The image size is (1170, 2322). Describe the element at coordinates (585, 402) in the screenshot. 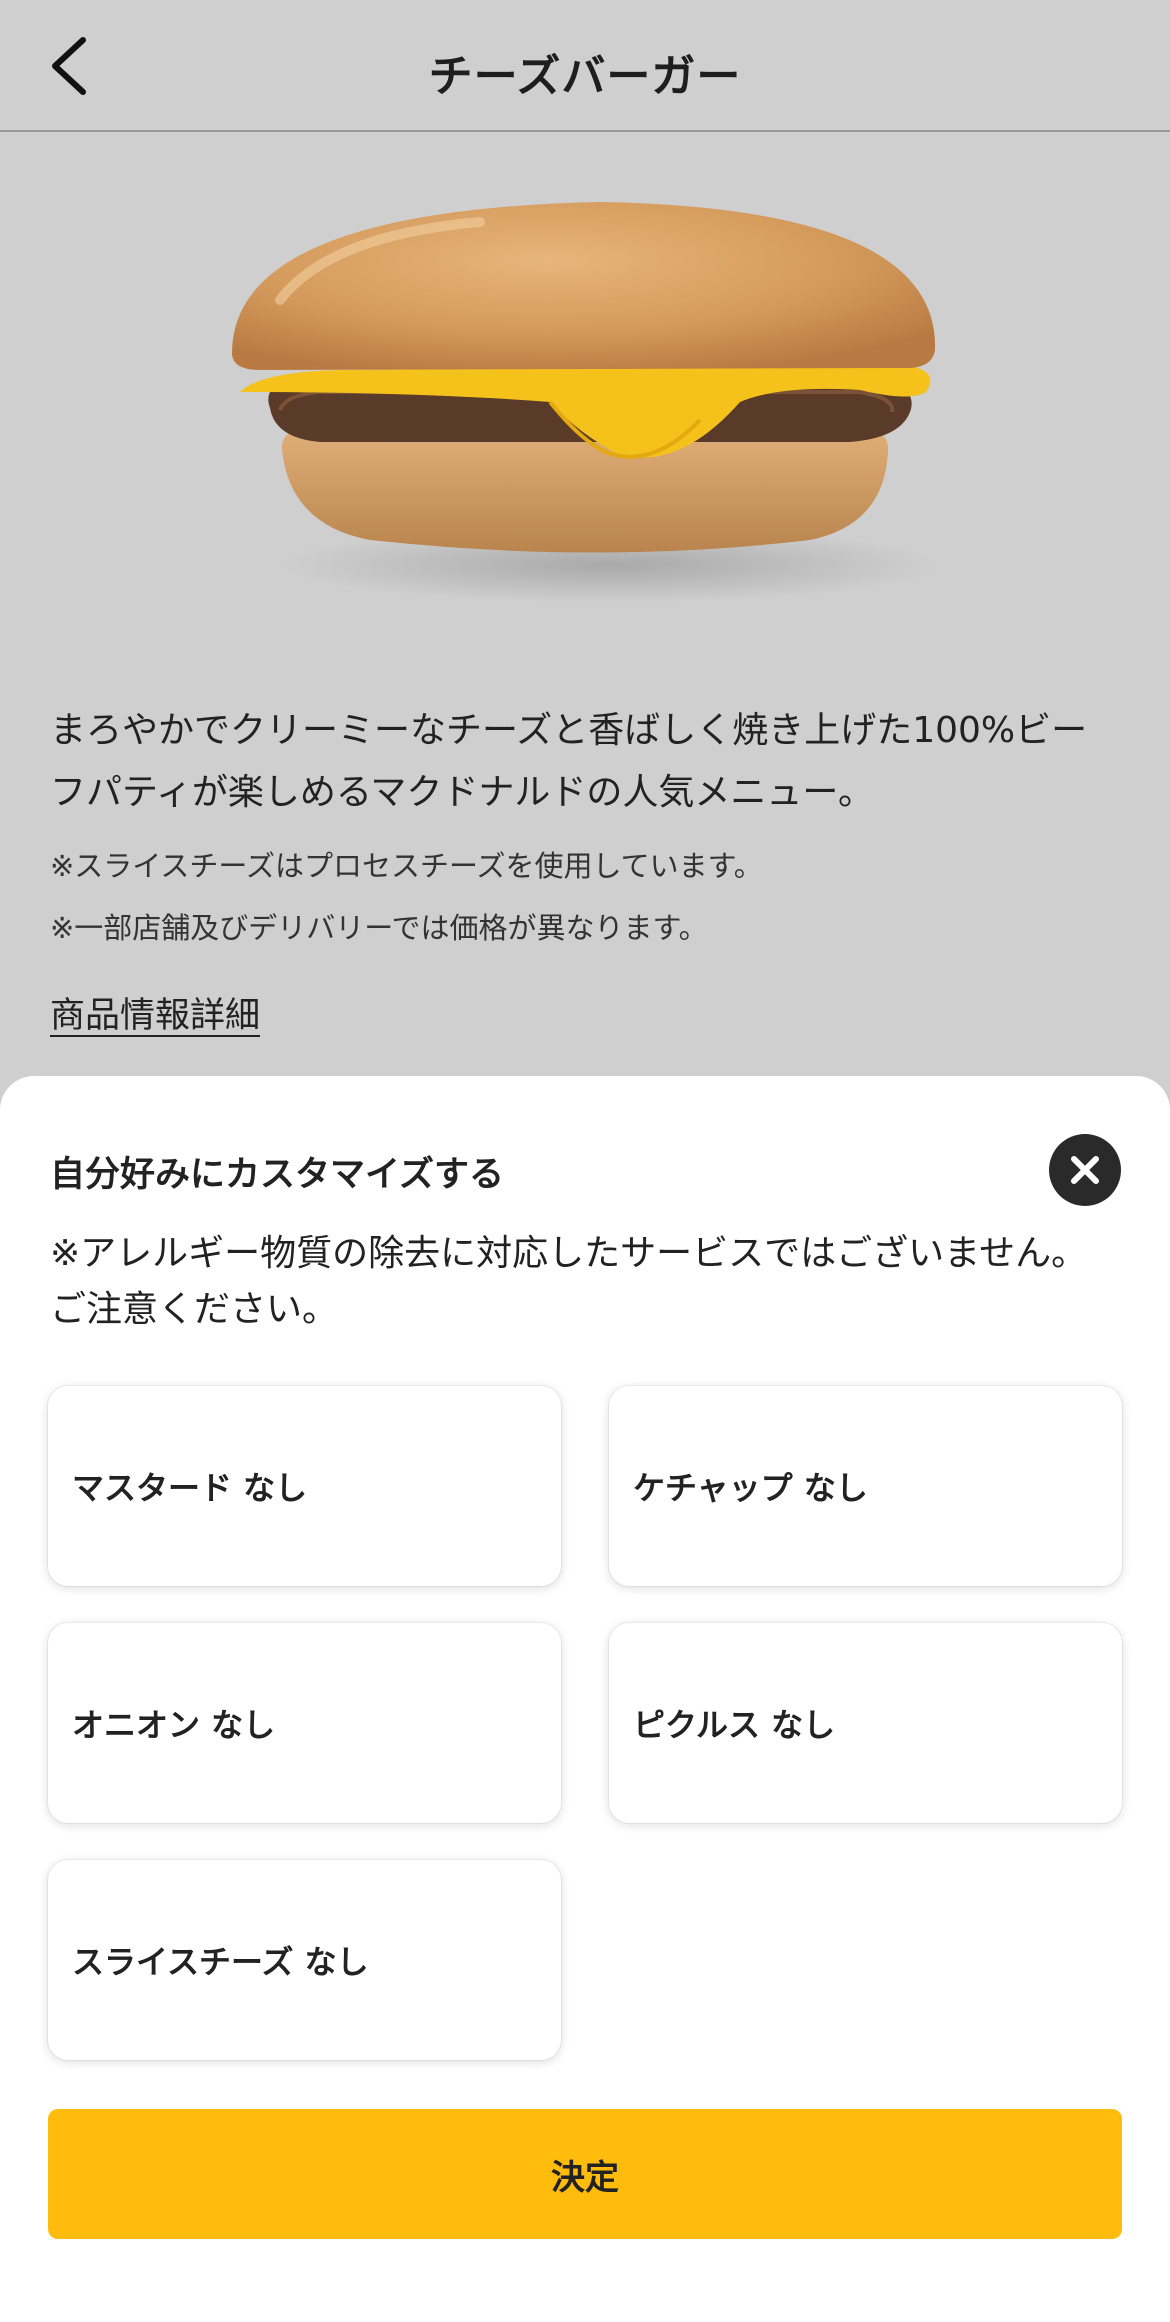

I see `cheeseburger-image` at that location.